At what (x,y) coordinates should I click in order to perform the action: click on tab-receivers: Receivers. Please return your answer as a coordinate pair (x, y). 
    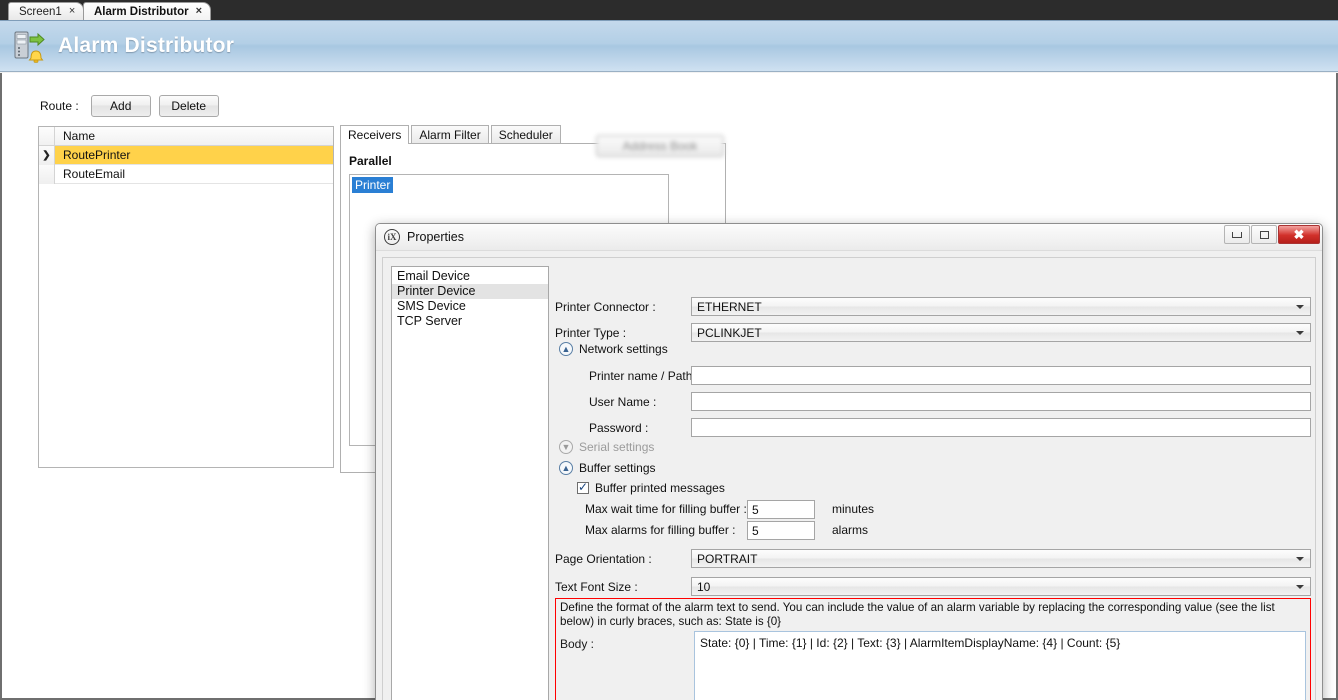
    Looking at the image, I should click on (375, 134).